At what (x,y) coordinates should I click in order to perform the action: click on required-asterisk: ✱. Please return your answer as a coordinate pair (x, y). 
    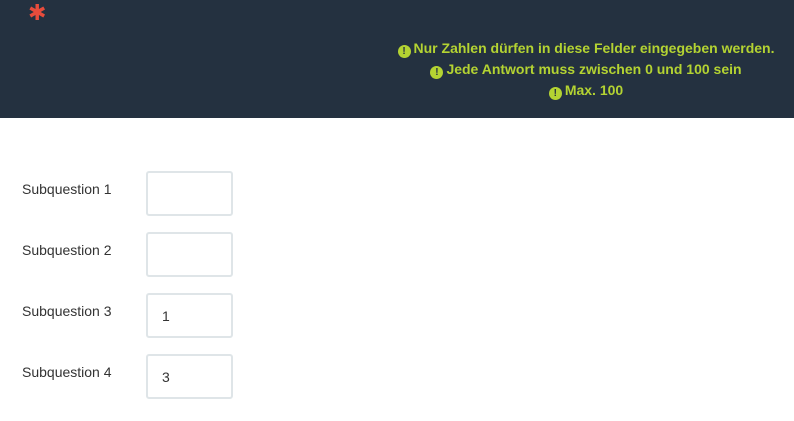
    Looking at the image, I should click on (37, 12).